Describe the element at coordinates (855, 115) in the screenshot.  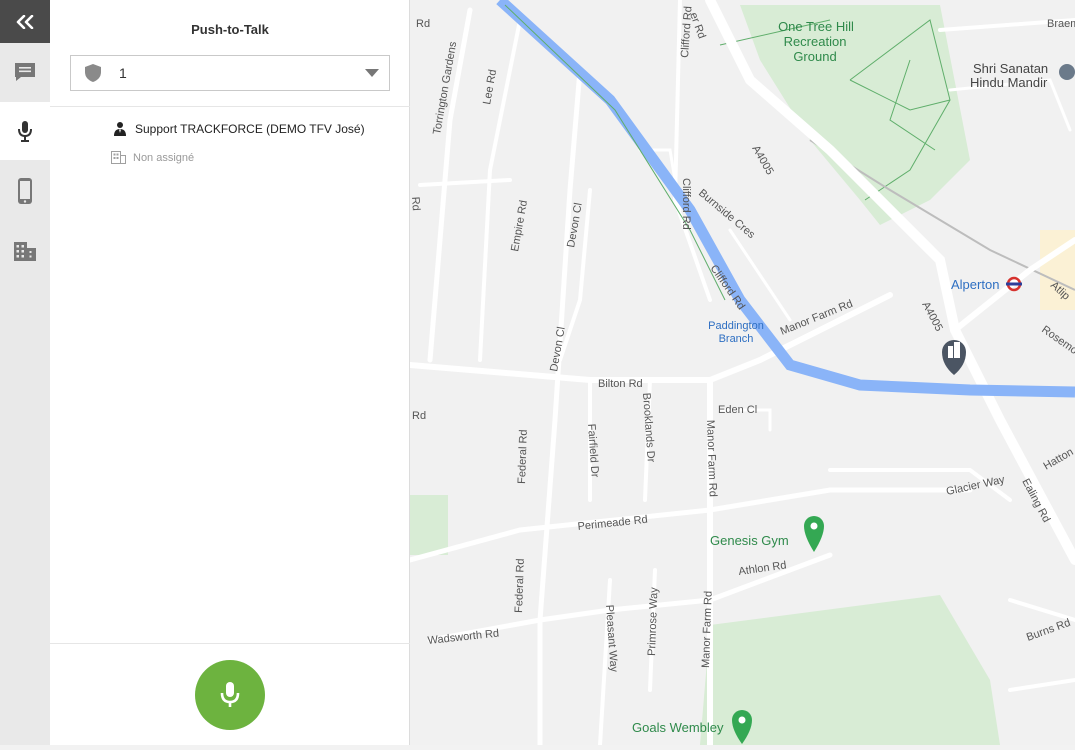
I see `park-one-tree-hill` at that location.